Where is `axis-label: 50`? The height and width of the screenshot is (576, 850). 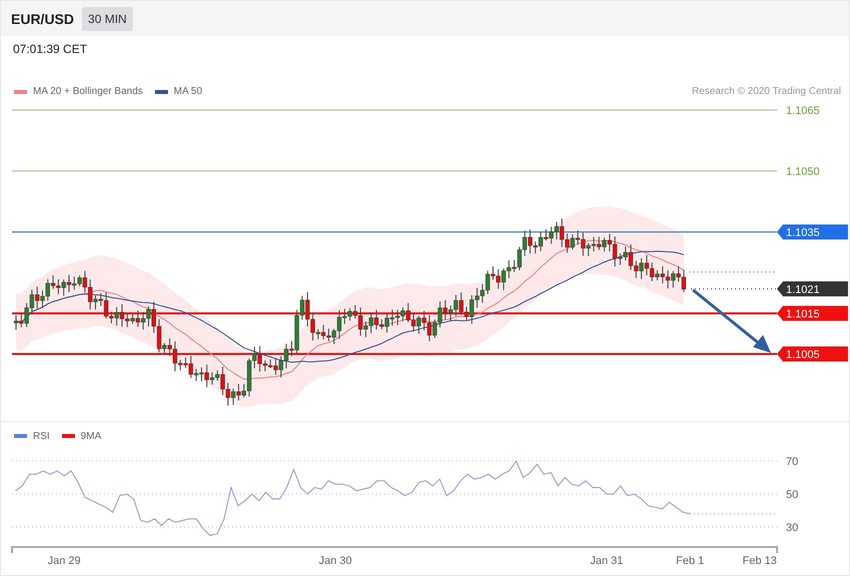
axis-label: 50 is located at coordinates (792, 495).